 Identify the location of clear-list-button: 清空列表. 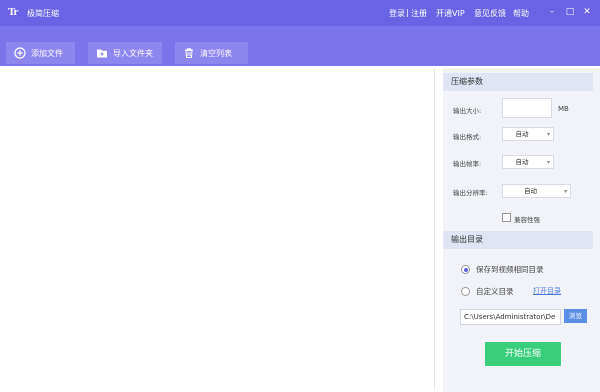
(211, 53).